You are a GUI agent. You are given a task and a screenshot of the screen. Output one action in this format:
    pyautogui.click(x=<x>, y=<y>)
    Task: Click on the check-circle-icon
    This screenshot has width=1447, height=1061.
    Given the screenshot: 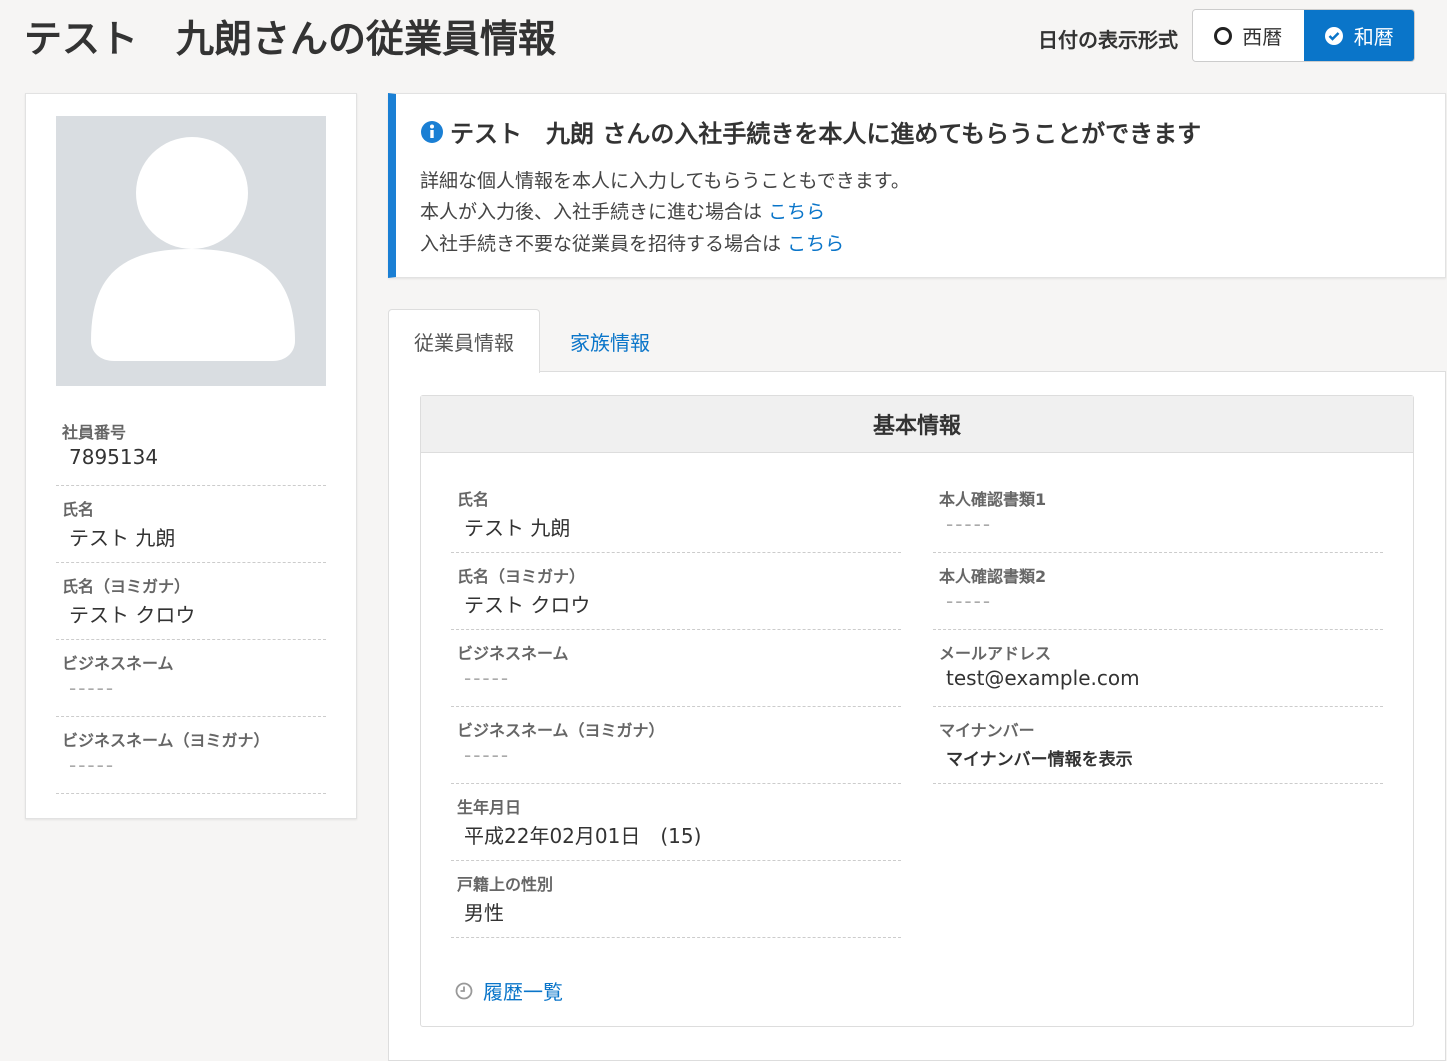 What is the action you would take?
    pyautogui.click(x=1333, y=35)
    